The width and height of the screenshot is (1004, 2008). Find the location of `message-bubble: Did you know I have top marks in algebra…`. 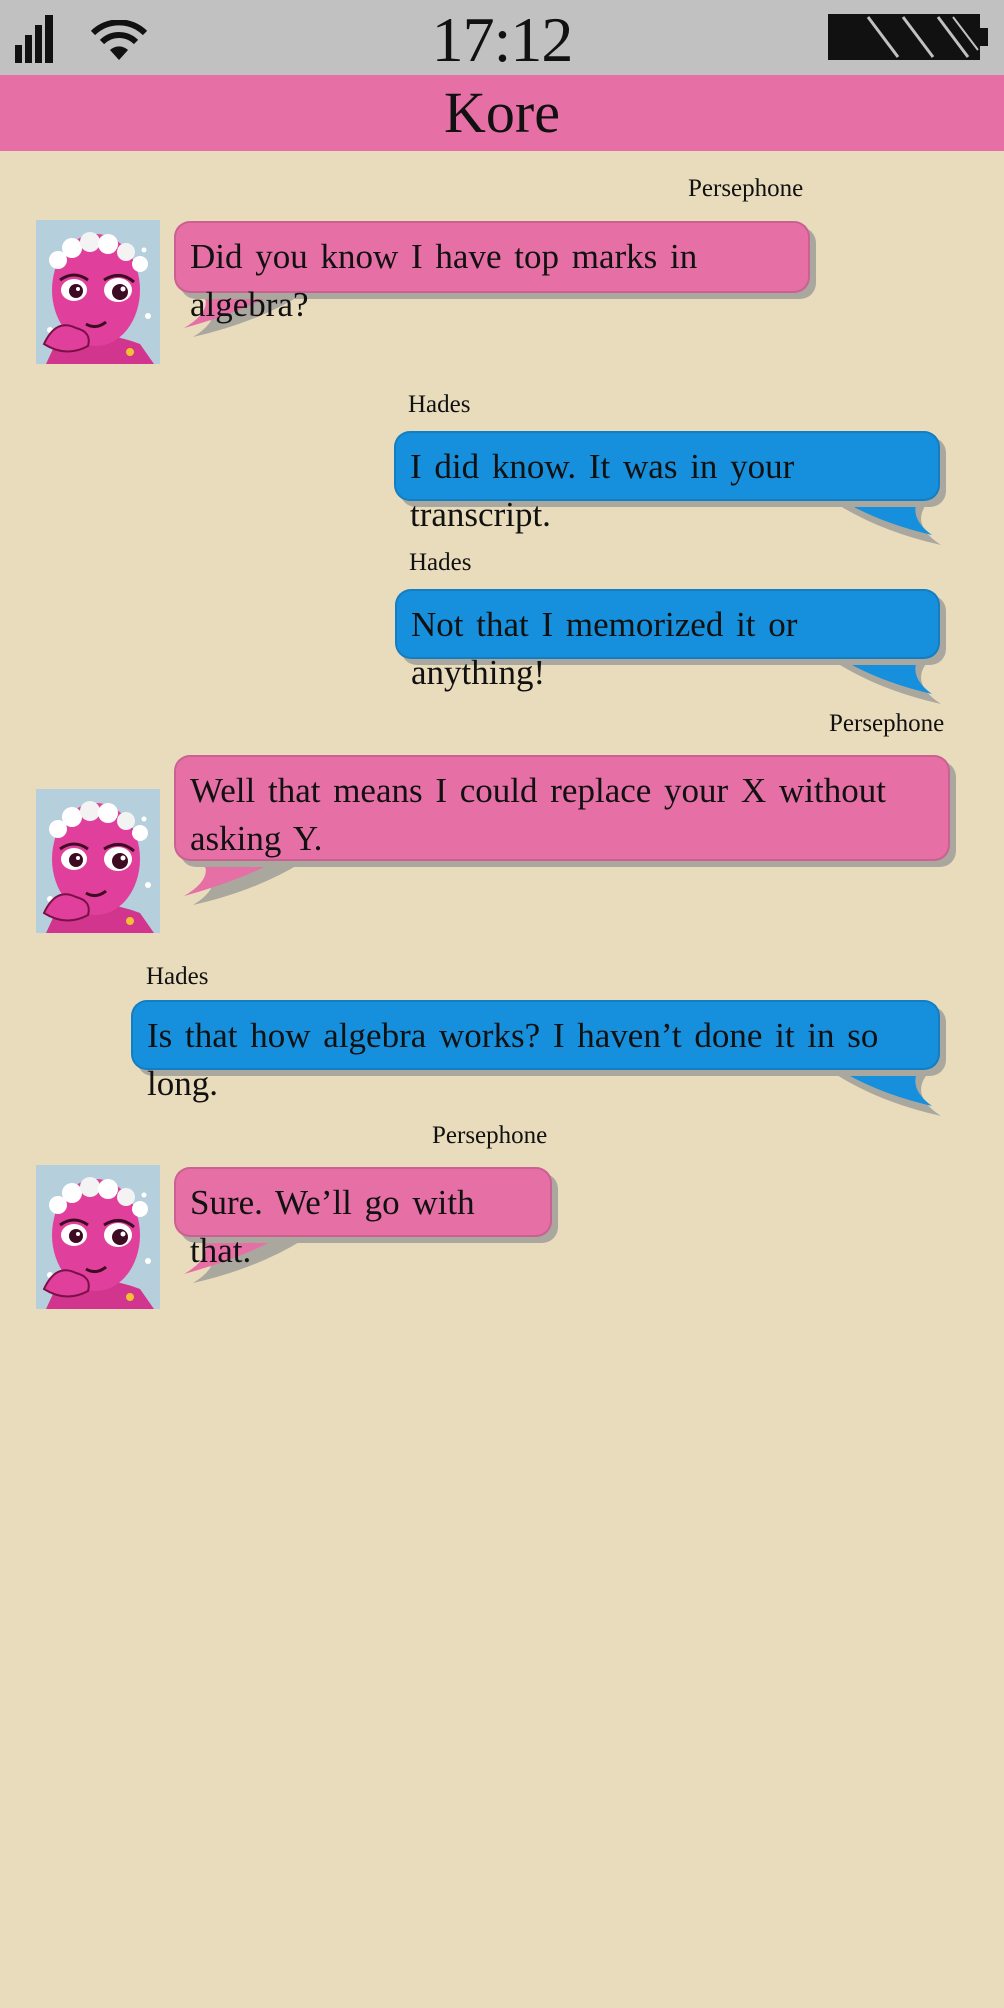

message-bubble: Did you know I have top marks in algebra… is located at coordinates (492, 272).